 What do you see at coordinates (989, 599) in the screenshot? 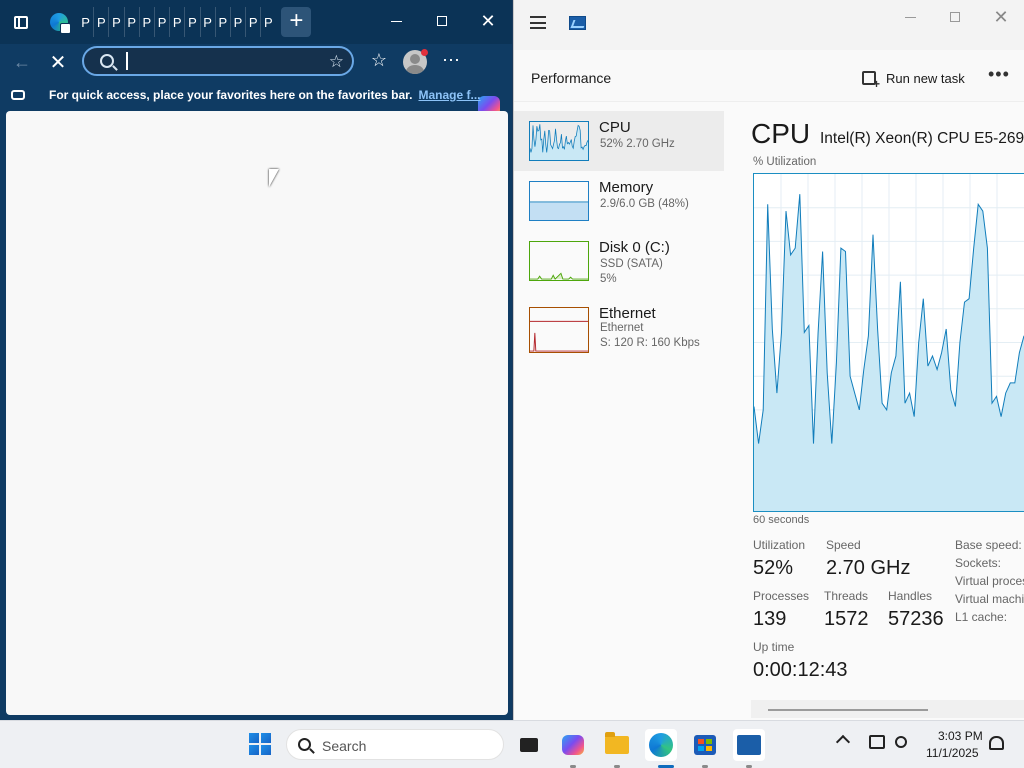
I see `virtual-machine-label: Virtual machi` at bounding box center [989, 599].